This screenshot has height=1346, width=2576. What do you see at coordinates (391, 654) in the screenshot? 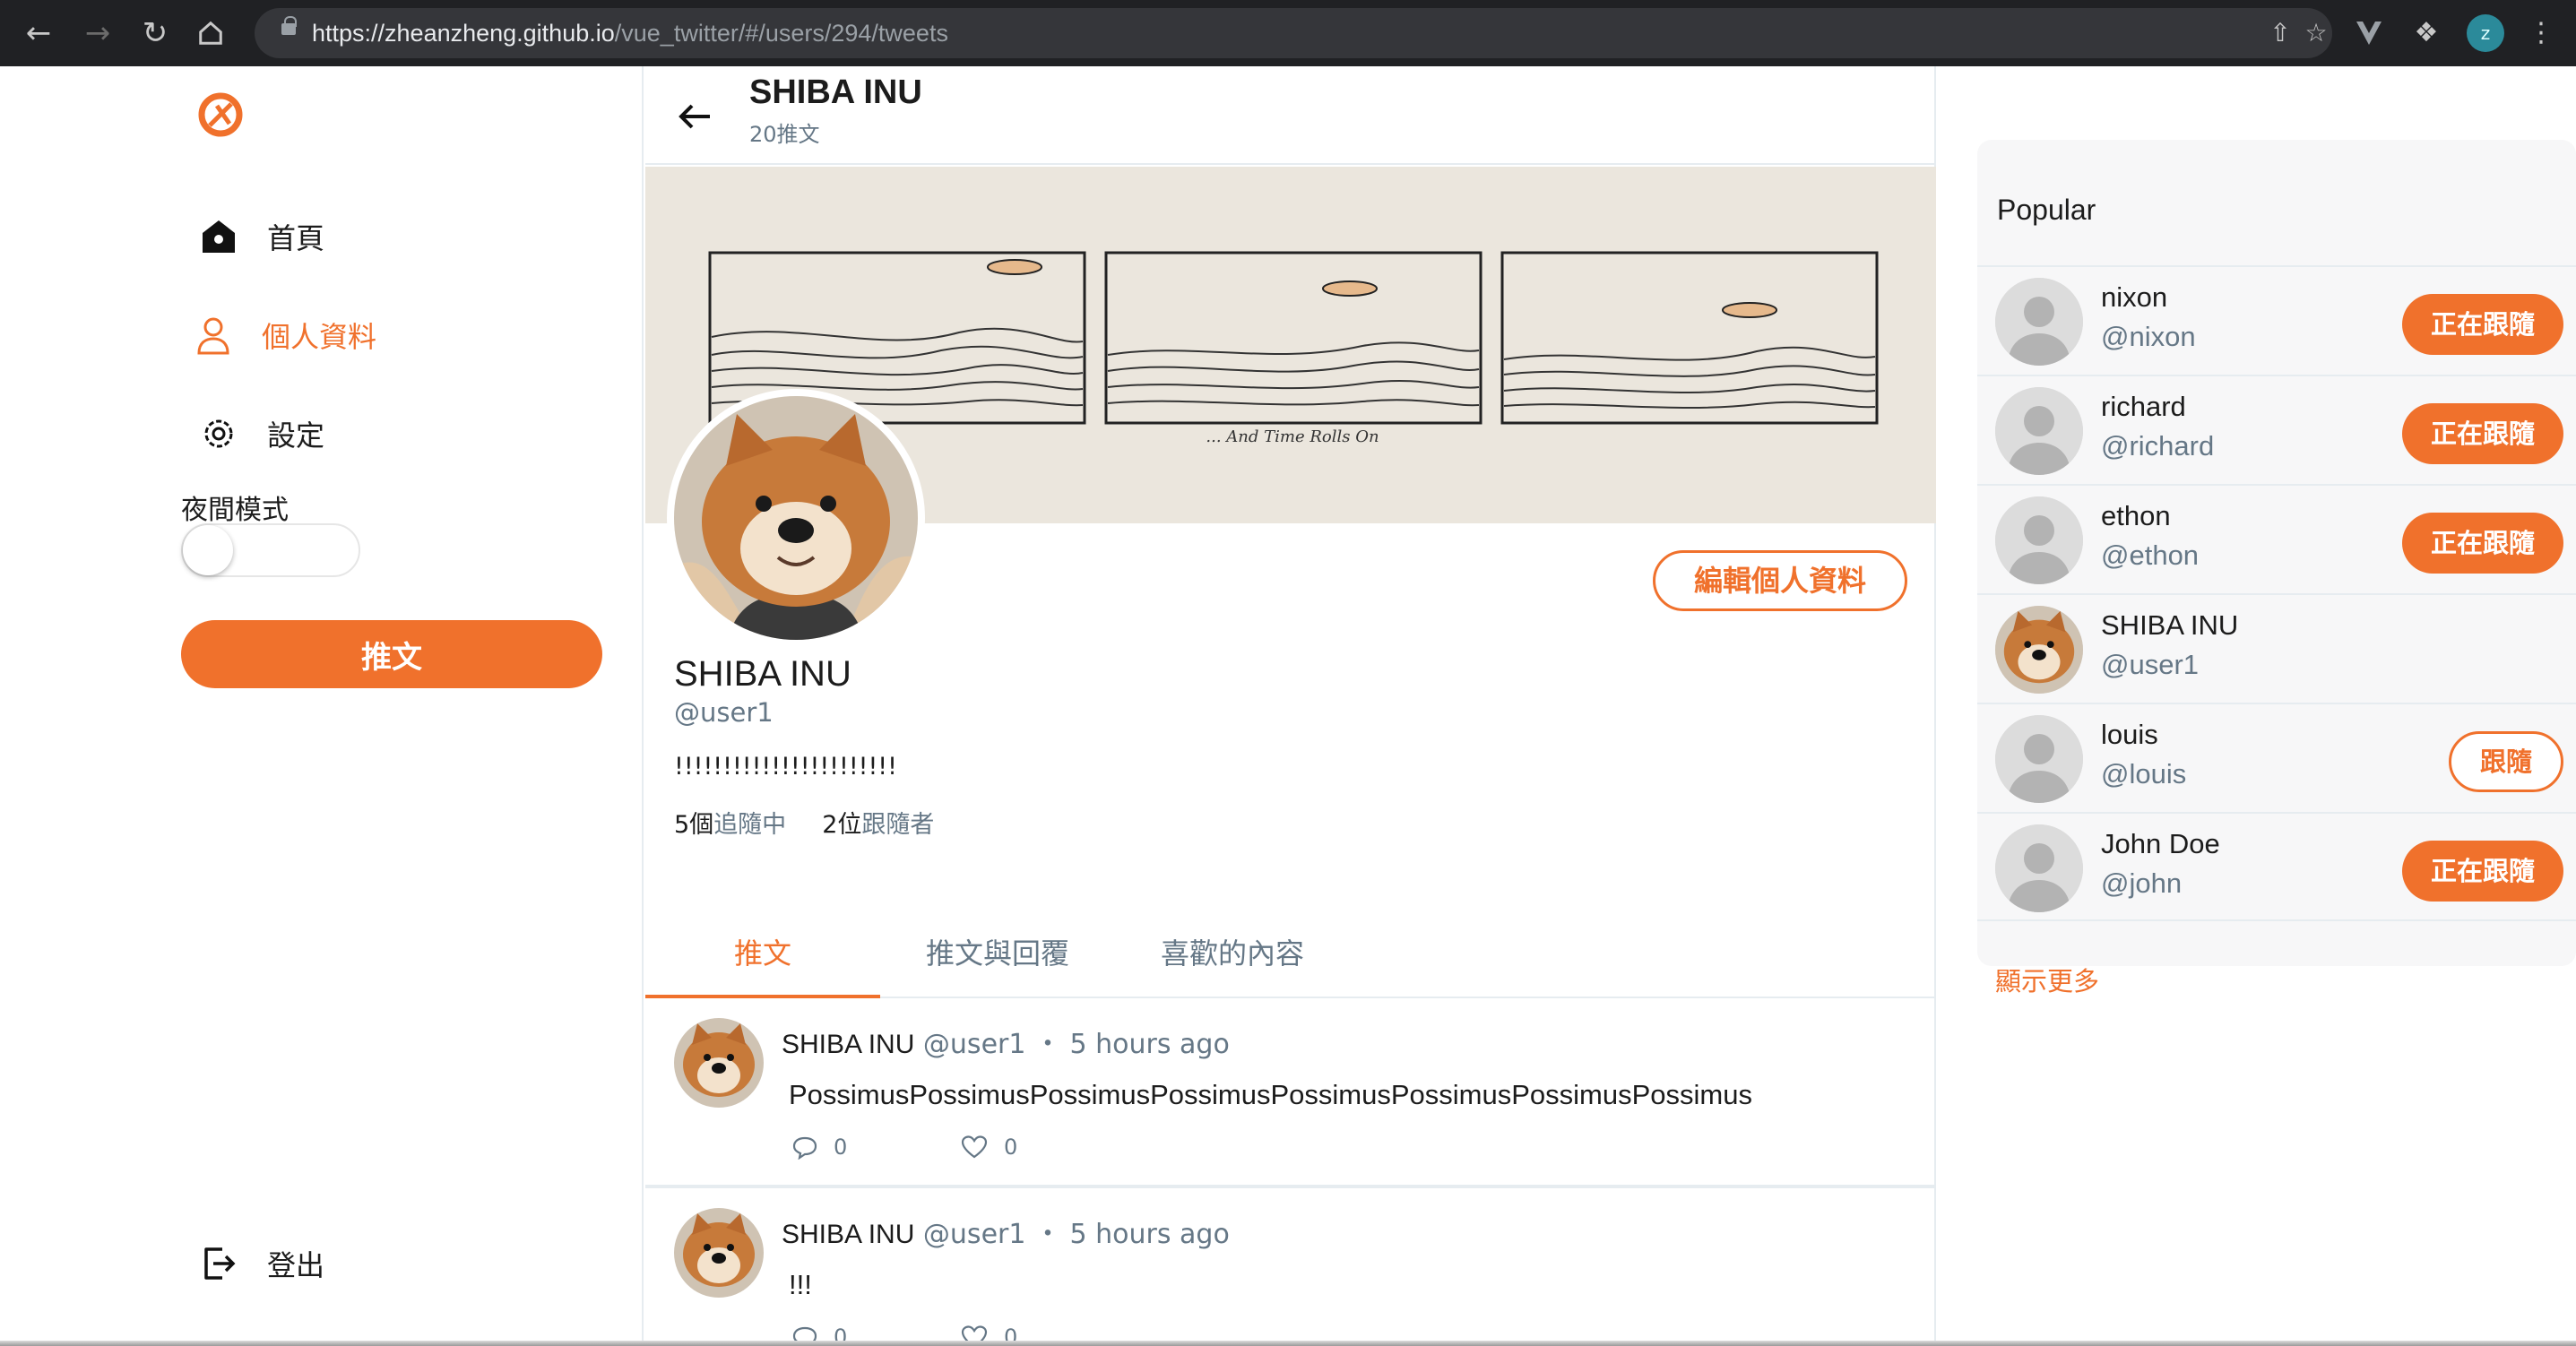
I see `tweet-button: 推文` at bounding box center [391, 654].